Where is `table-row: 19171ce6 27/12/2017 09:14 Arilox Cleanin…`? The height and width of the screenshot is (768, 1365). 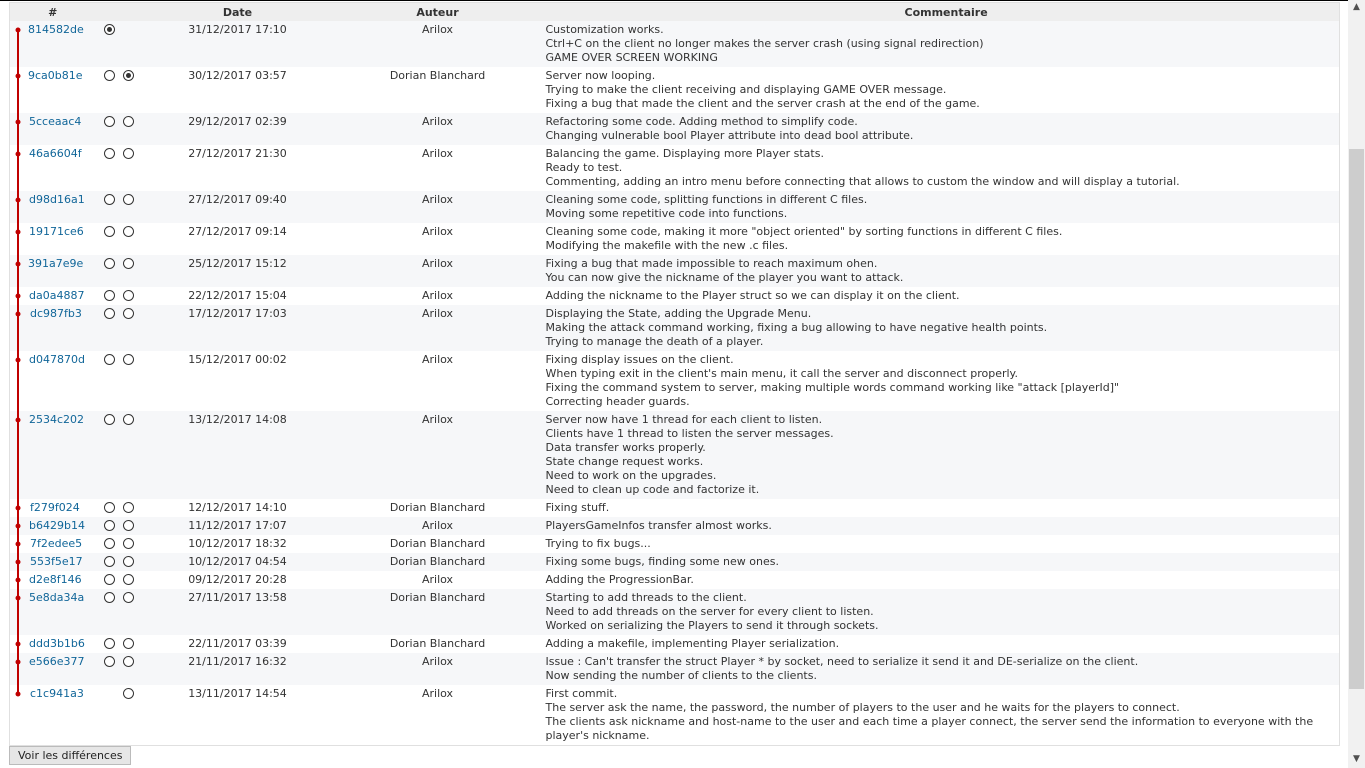
table-row: 19171ce6 27/12/2017 09:14 Arilox Cleanin… is located at coordinates (674, 239).